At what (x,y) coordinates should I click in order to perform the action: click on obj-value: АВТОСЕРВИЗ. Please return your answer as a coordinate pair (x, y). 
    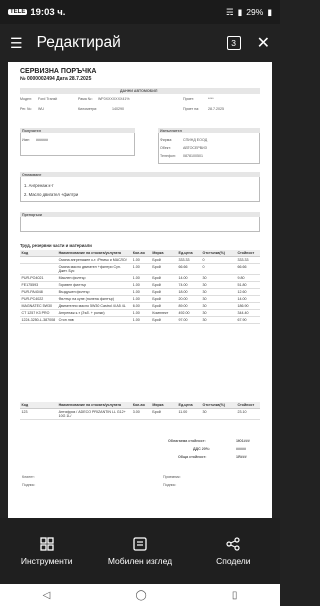
    Looking at the image, I should click on (195, 148).